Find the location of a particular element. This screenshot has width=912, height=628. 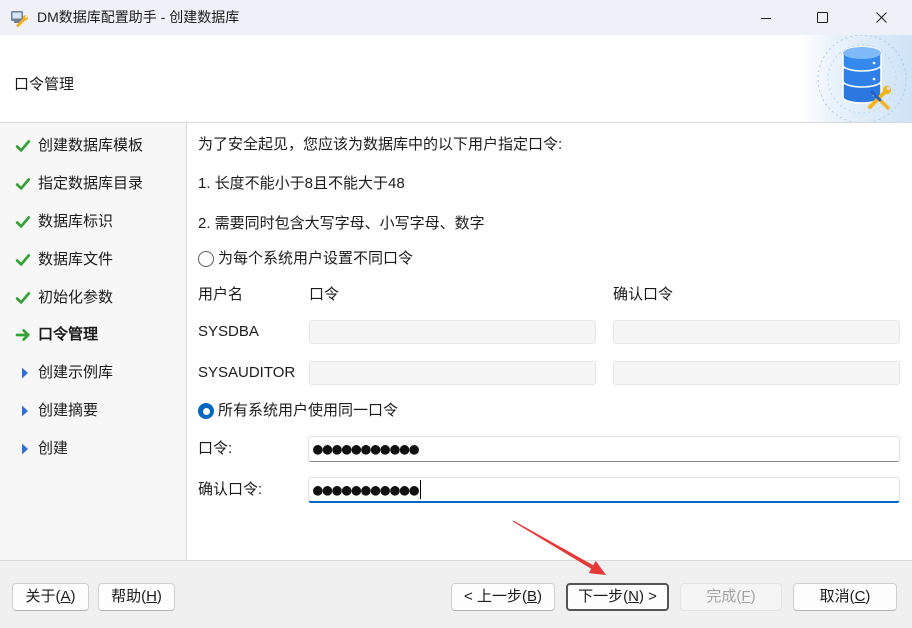

step-create: 创建 is located at coordinates (93, 449).